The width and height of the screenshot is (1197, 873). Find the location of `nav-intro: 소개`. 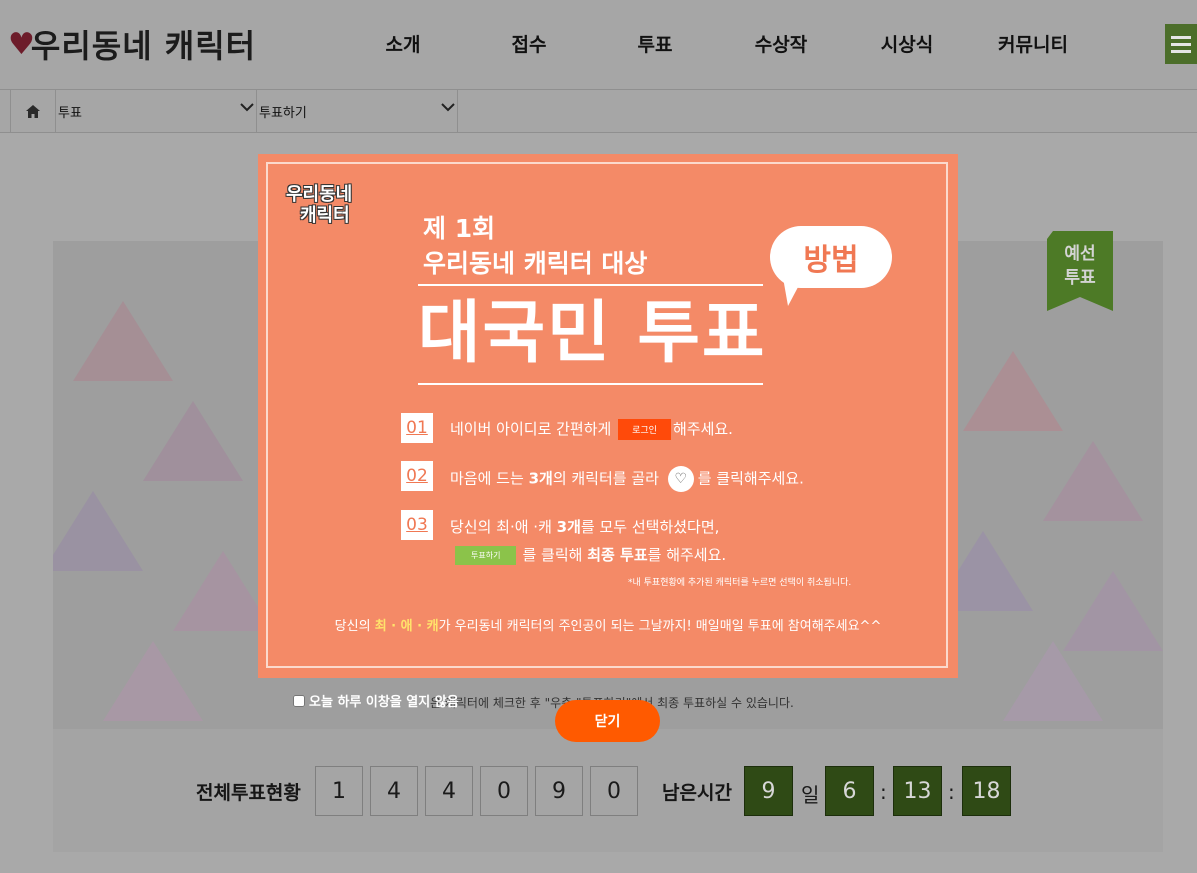

nav-intro: 소개 is located at coordinates (403, 43).